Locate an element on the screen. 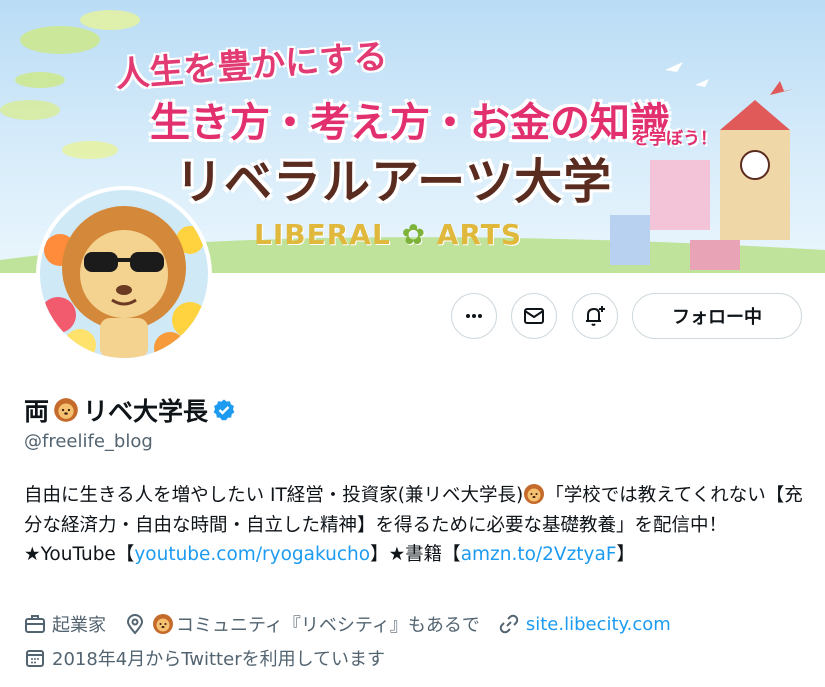 The image size is (825, 687). calendar-icon is located at coordinates (35, 658).